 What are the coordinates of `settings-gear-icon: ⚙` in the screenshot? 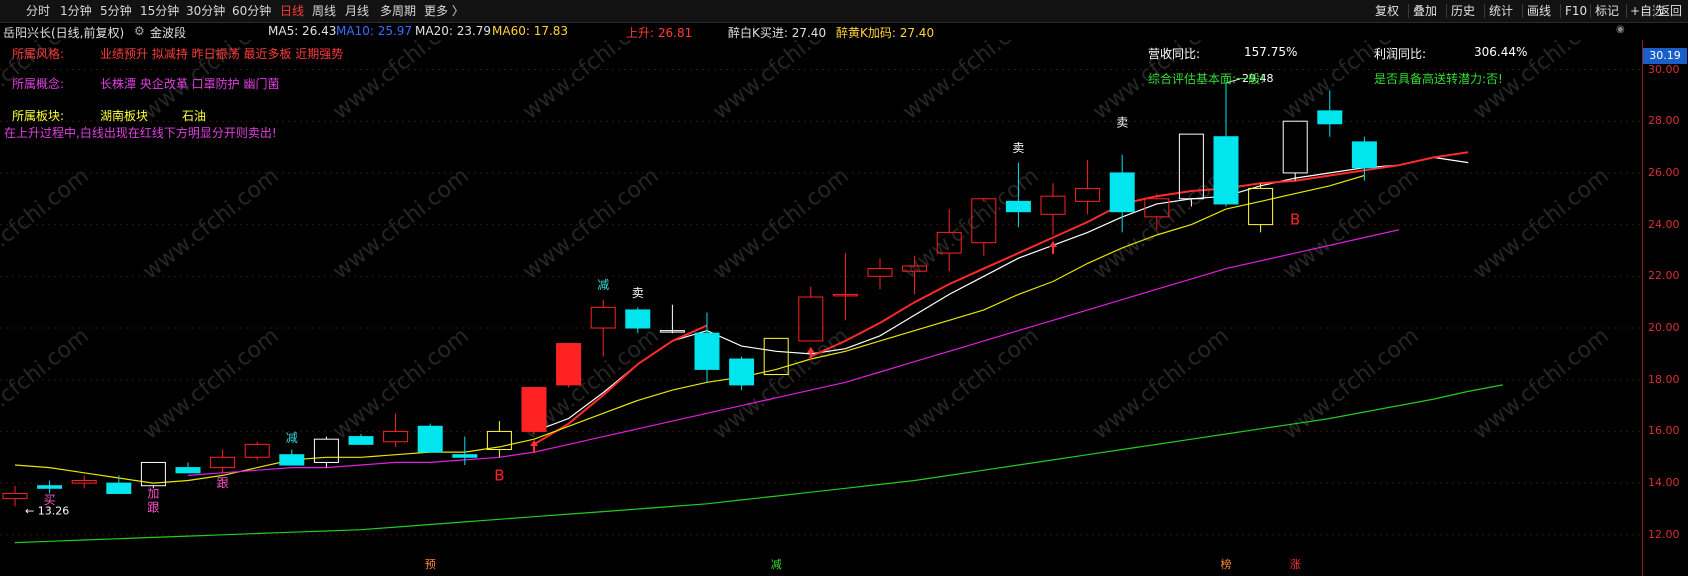 It's located at (139, 31).